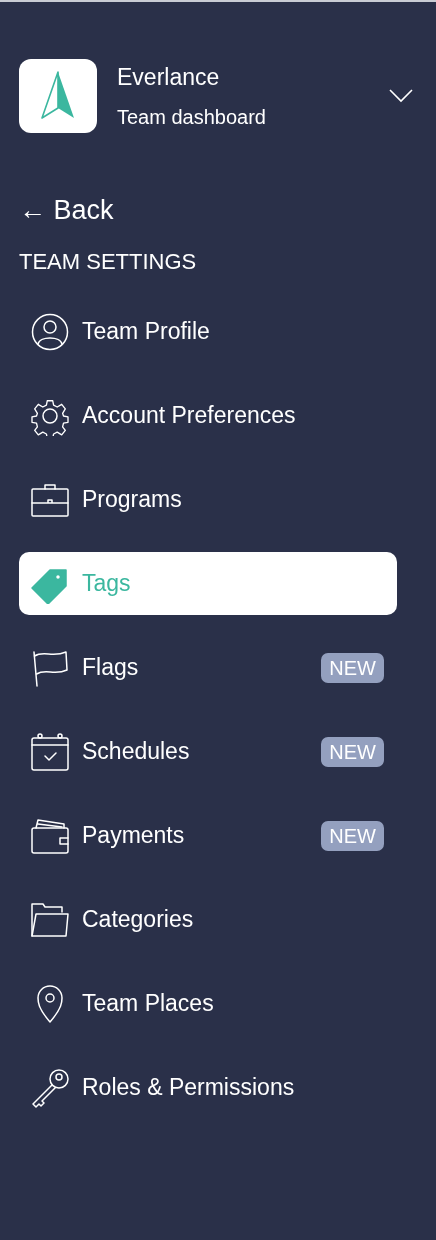  What do you see at coordinates (168, 77) in the screenshot?
I see `team-name: Everlance` at bounding box center [168, 77].